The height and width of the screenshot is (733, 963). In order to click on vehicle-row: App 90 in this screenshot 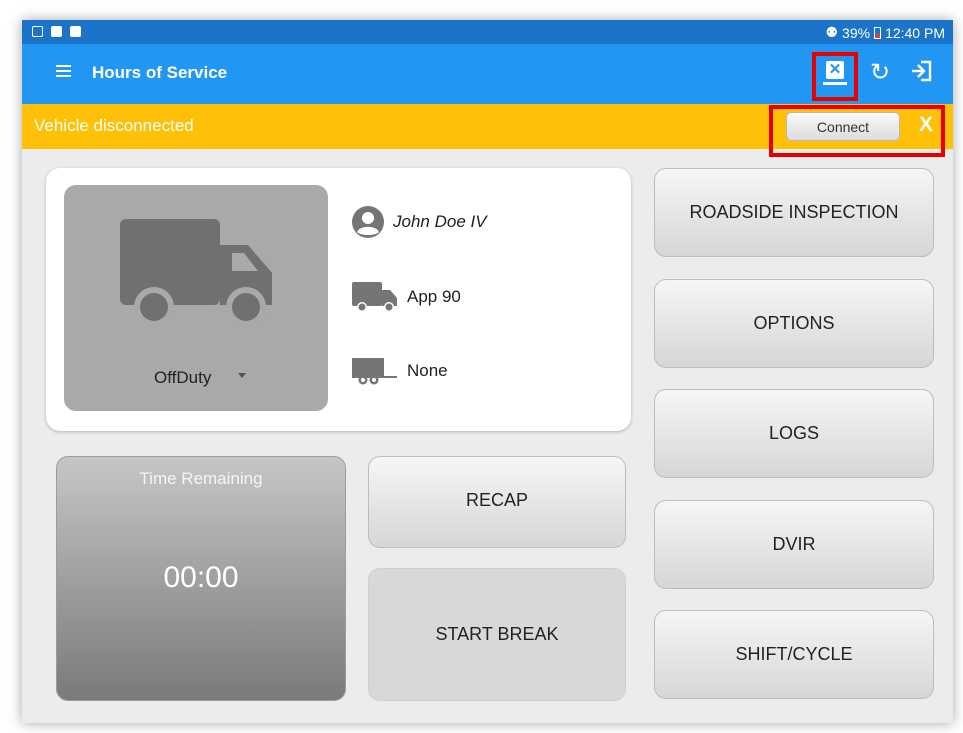, I will do `click(406, 297)`.